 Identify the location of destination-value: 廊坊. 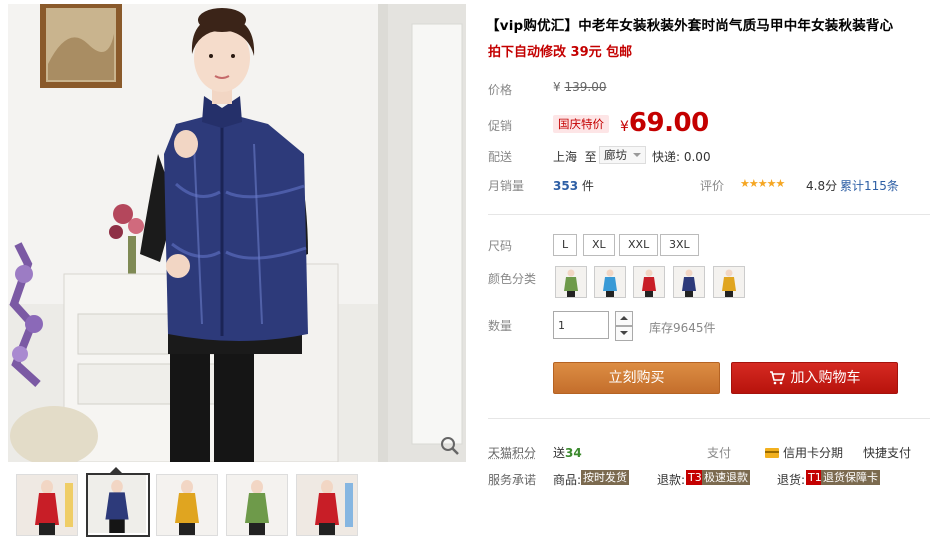
(615, 155).